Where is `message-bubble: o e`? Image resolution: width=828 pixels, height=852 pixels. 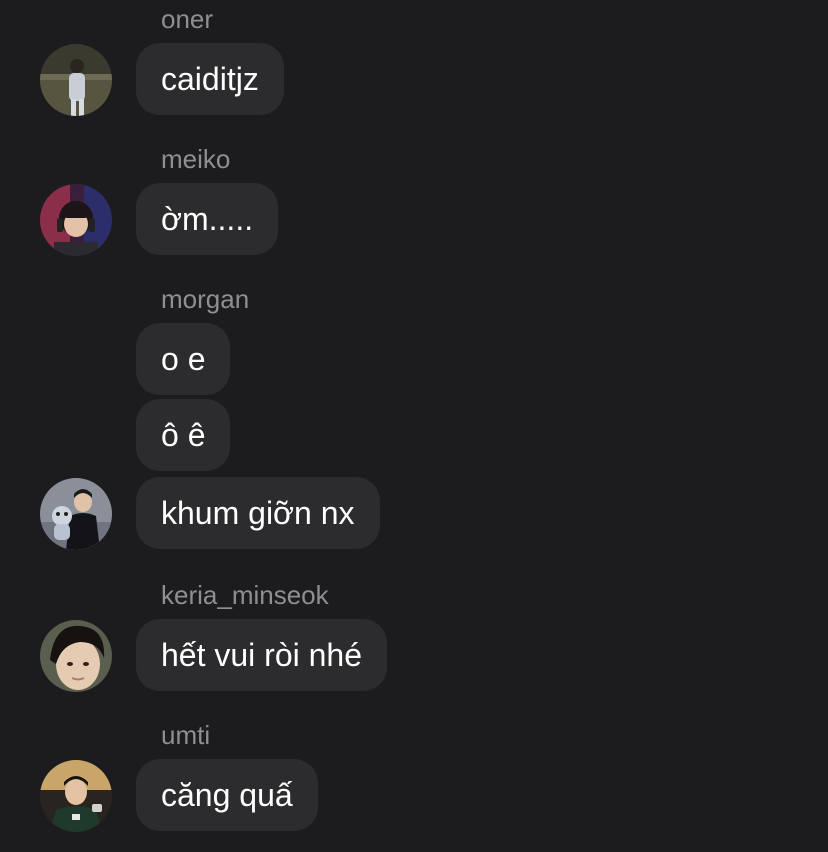
message-bubble: o e is located at coordinates (183, 359).